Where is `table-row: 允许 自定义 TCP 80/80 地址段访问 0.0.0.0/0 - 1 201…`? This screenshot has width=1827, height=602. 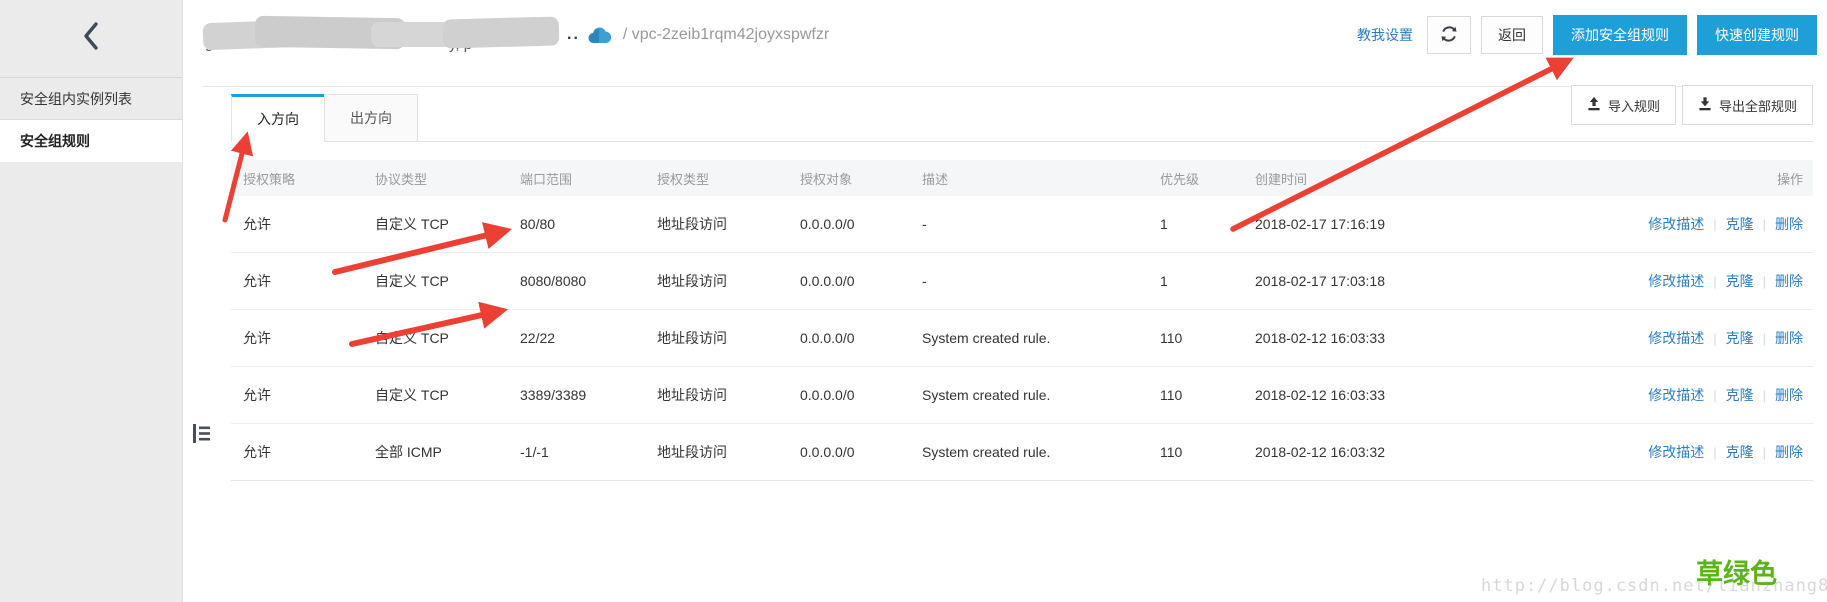
table-row: 允许 自定义 TCP 80/80 地址段访问 0.0.0.0/0 - 1 201… is located at coordinates (1022, 224).